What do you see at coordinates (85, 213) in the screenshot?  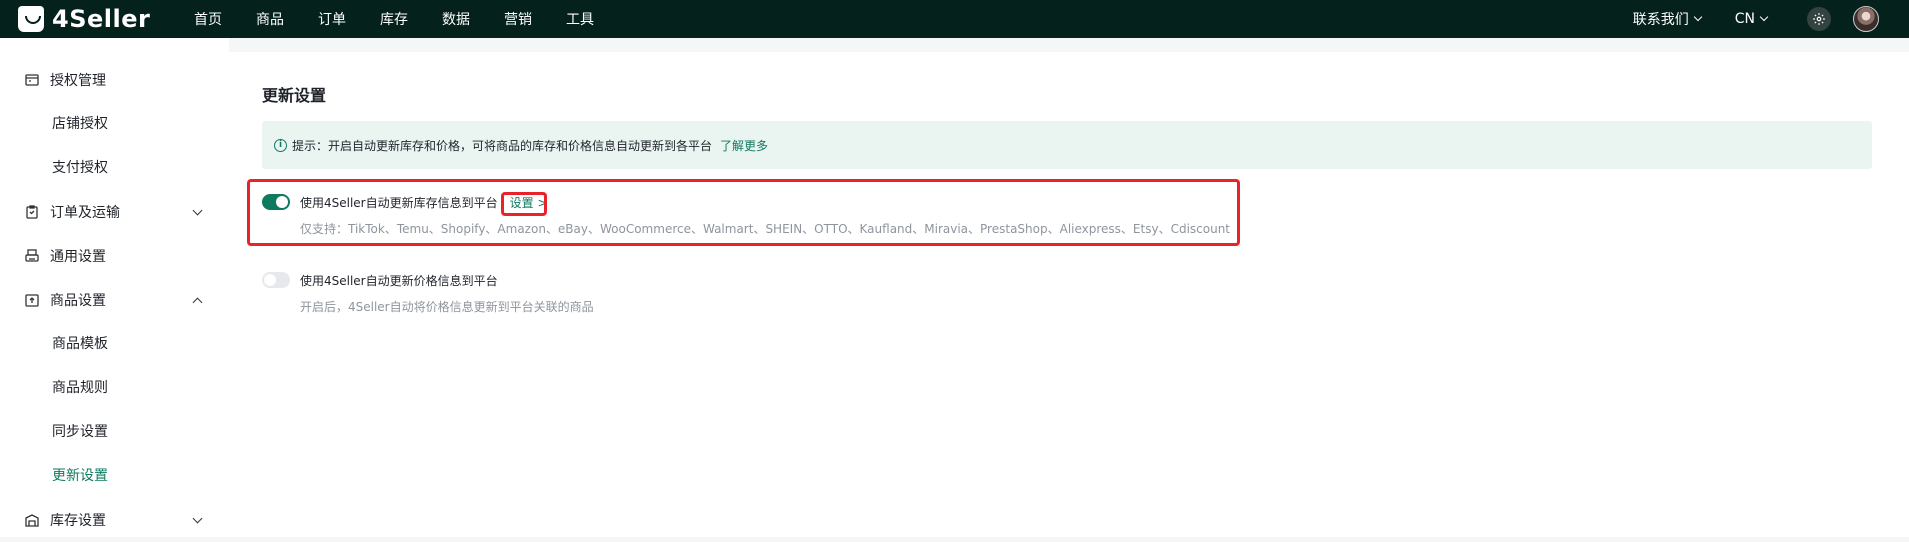 I see `sidebar-group-label: 订单及运输` at bounding box center [85, 213].